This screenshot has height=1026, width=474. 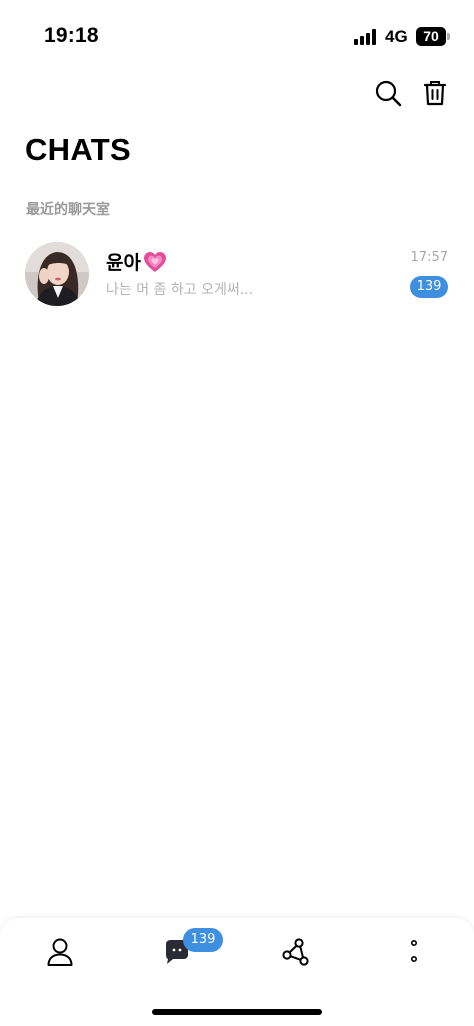 I want to click on nav-share, so click(x=296, y=952).